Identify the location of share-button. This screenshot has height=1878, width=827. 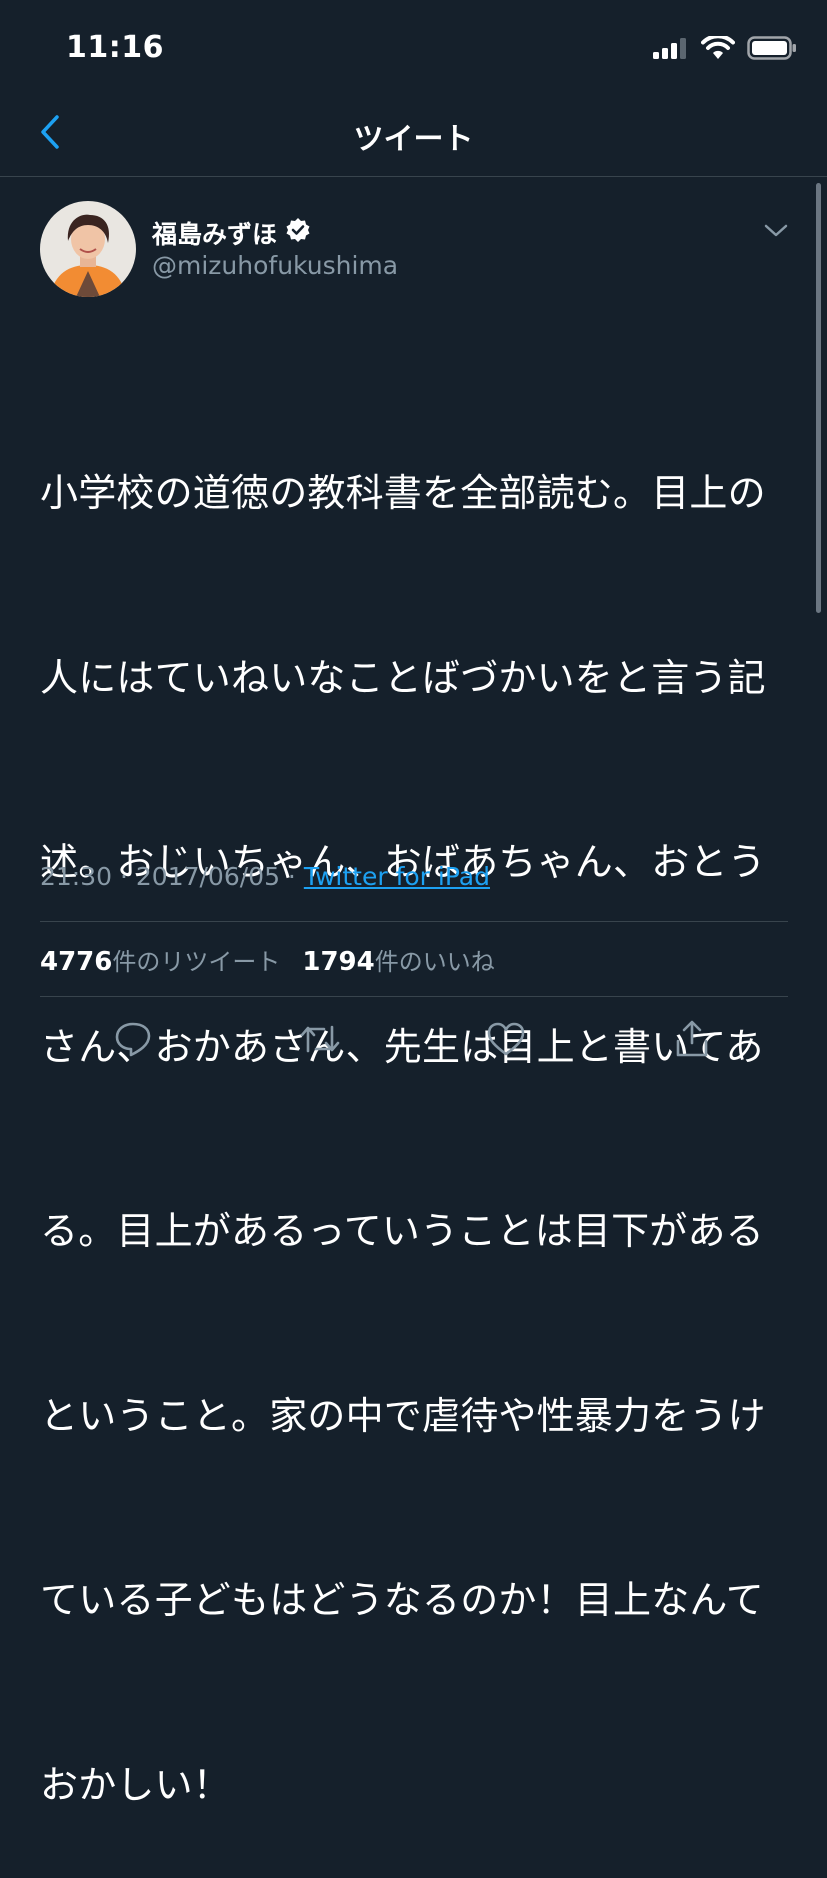
(692, 1041).